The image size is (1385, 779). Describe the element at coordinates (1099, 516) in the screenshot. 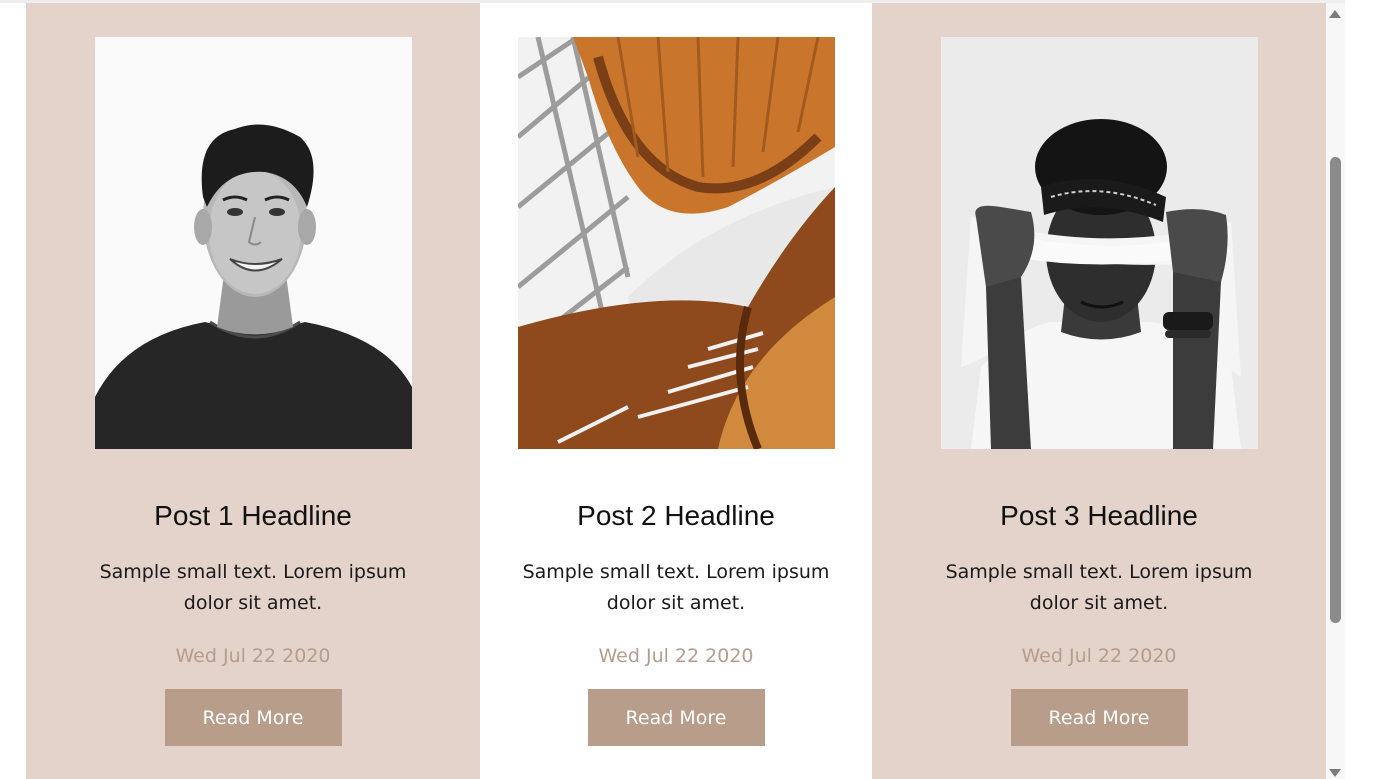

I see `post-3-headline: Post 3 Headline` at that location.